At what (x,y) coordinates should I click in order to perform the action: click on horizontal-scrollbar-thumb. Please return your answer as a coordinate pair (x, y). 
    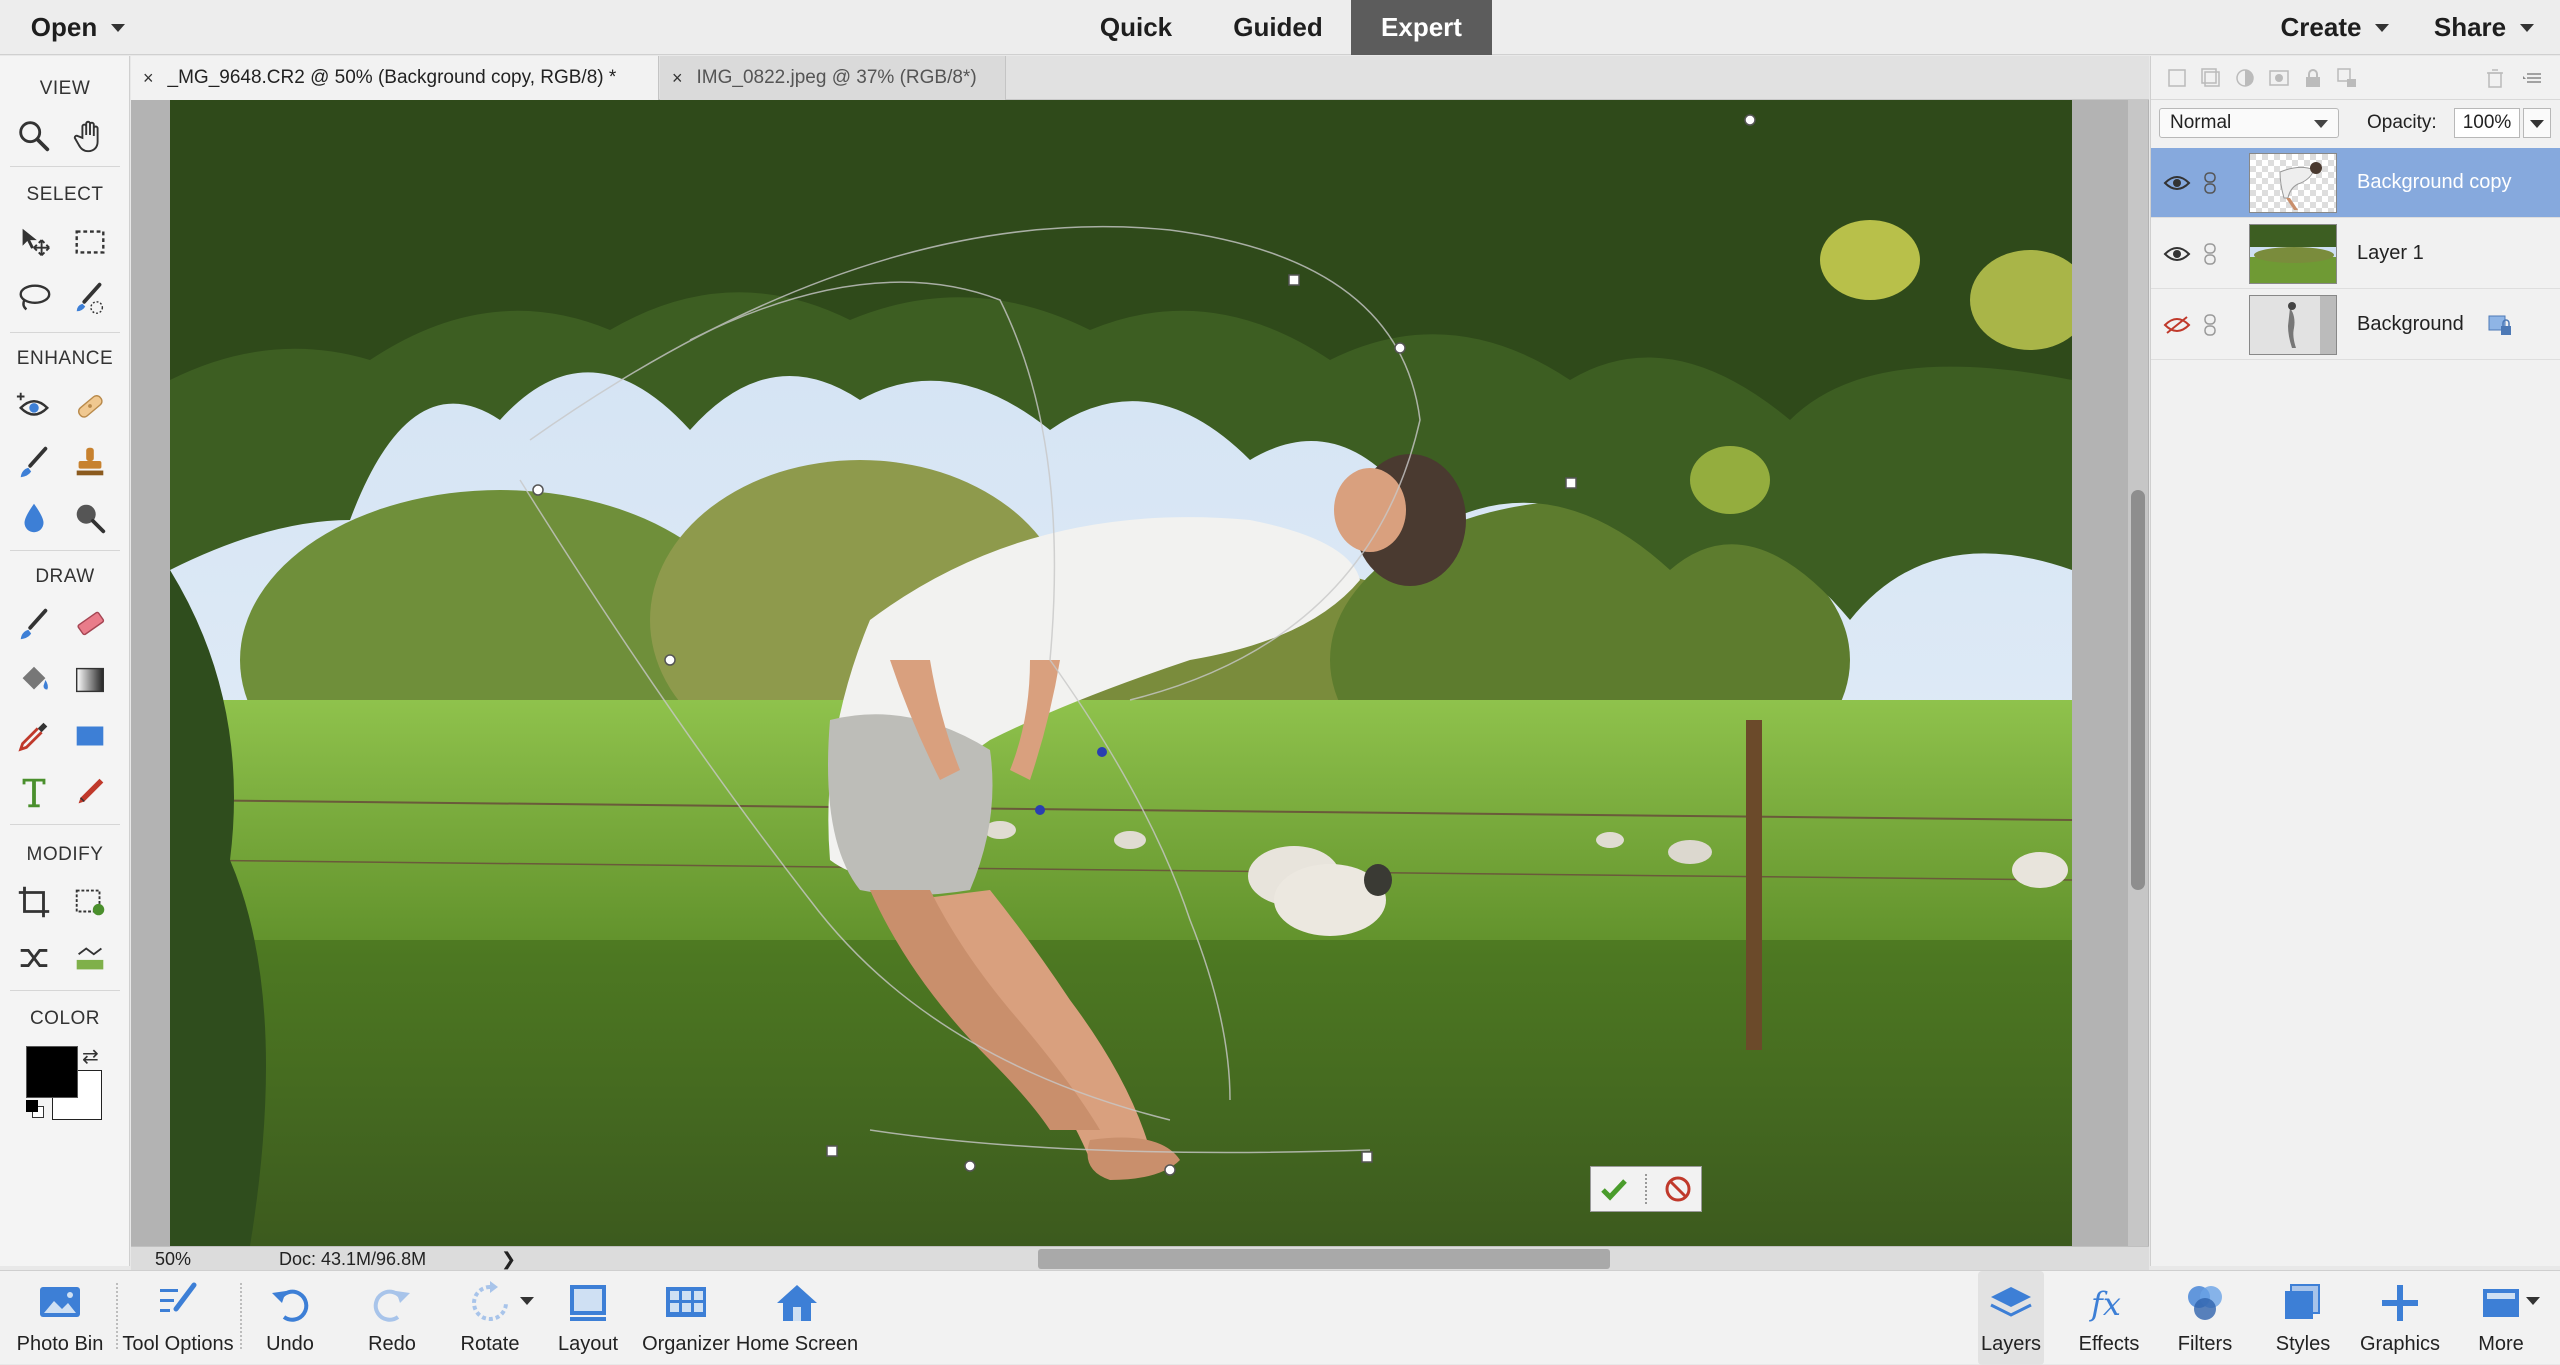
    Looking at the image, I should click on (1324, 1259).